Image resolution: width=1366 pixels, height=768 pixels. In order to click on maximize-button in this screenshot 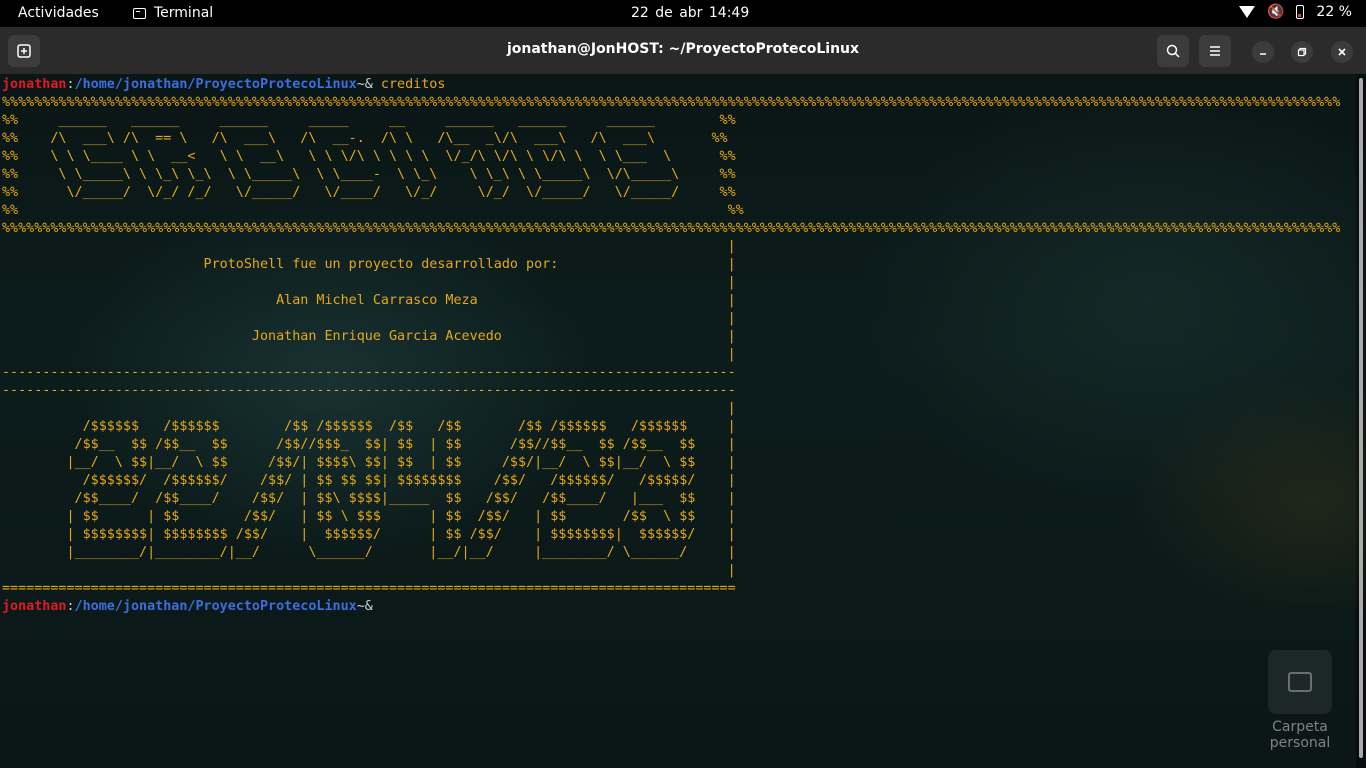, I will do `click(1302, 52)`.